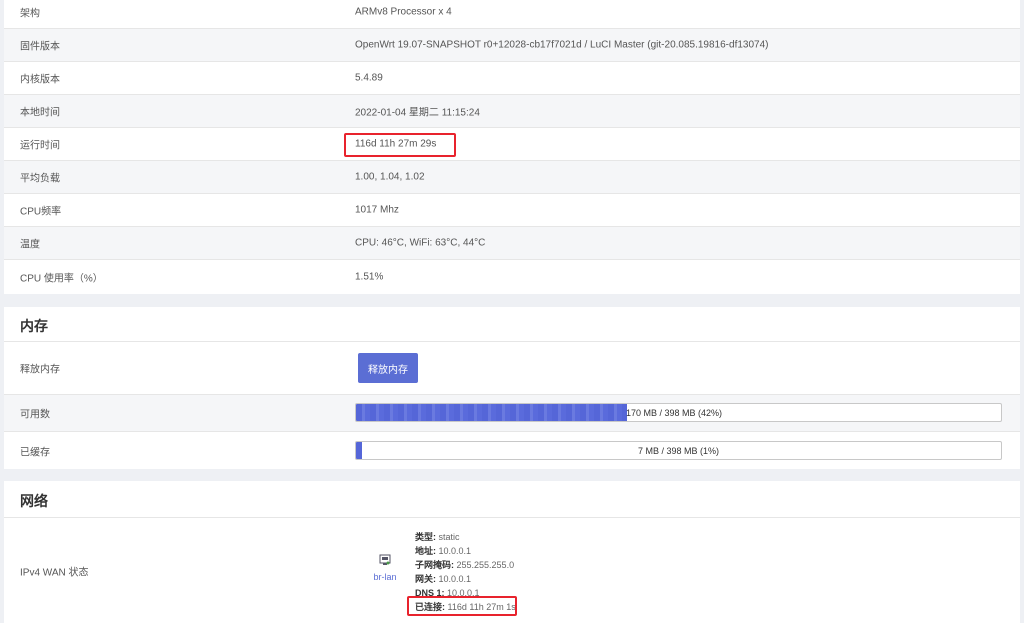 The width and height of the screenshot is (1024, 623). What do you see at coordinates (512, 110) in the screenshot?
I see `system-row-local-time: 本地时间 2022-01-04 星期二 11:15:24` at bounding box center [512, 110].